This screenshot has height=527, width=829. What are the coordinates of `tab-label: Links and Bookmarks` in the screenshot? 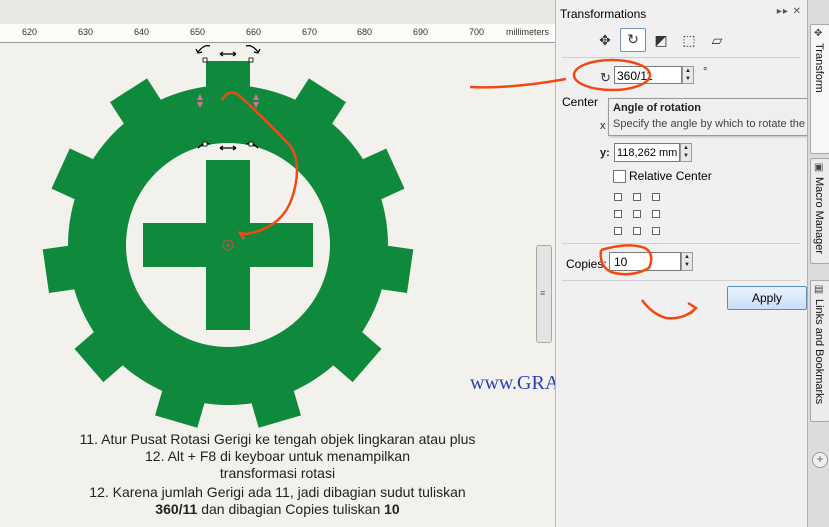 It's located at (819, 352).